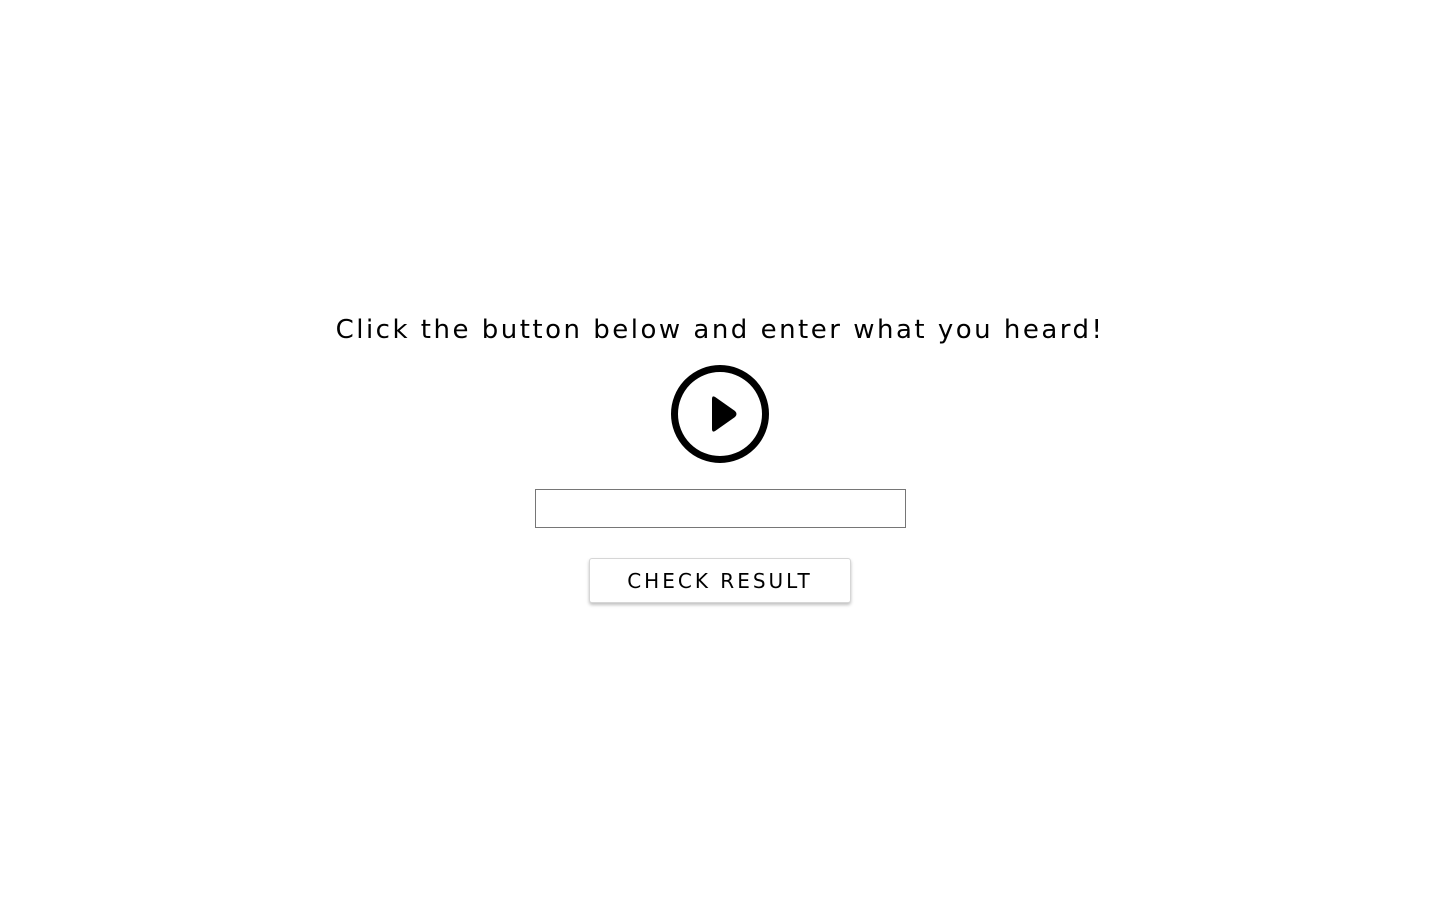  I want to click on answer-input, so click(720, 508).